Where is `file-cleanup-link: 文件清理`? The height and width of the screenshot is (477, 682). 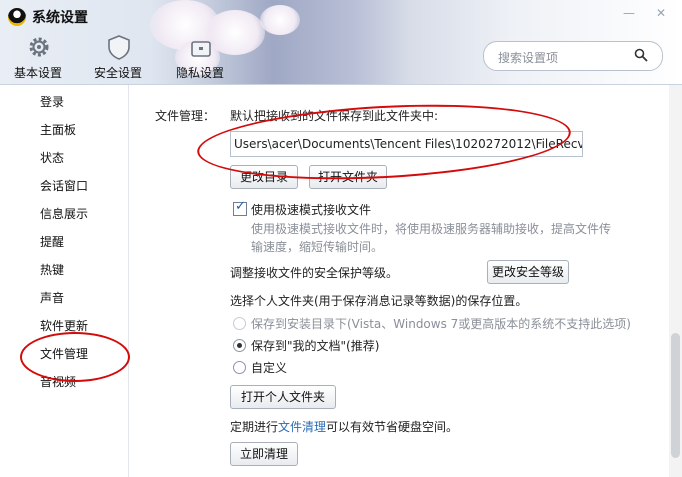 file-cleanup-link: 文件清理 is located at coordinates (302, 427).